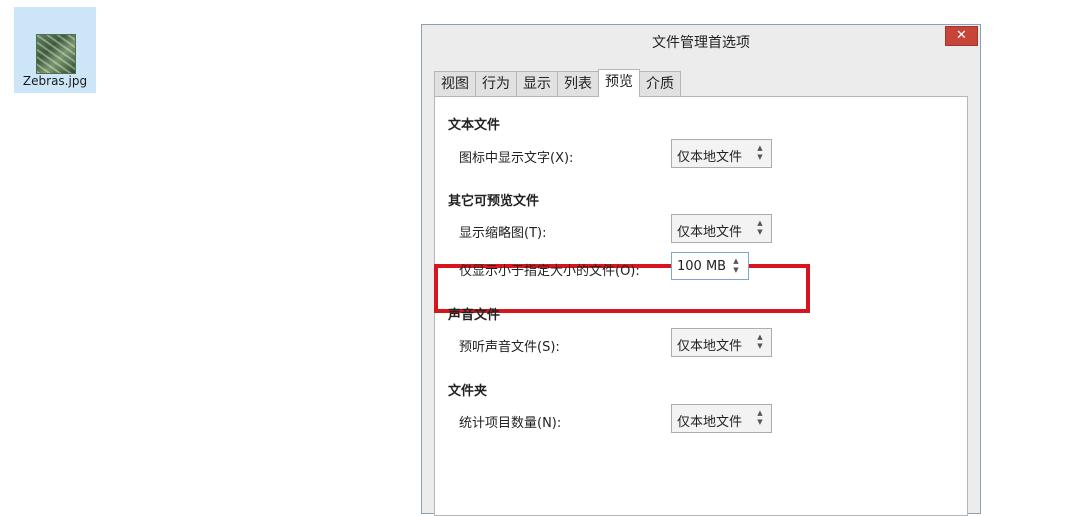  I want to click on image-thumbnail-icon, so click(56, 54).